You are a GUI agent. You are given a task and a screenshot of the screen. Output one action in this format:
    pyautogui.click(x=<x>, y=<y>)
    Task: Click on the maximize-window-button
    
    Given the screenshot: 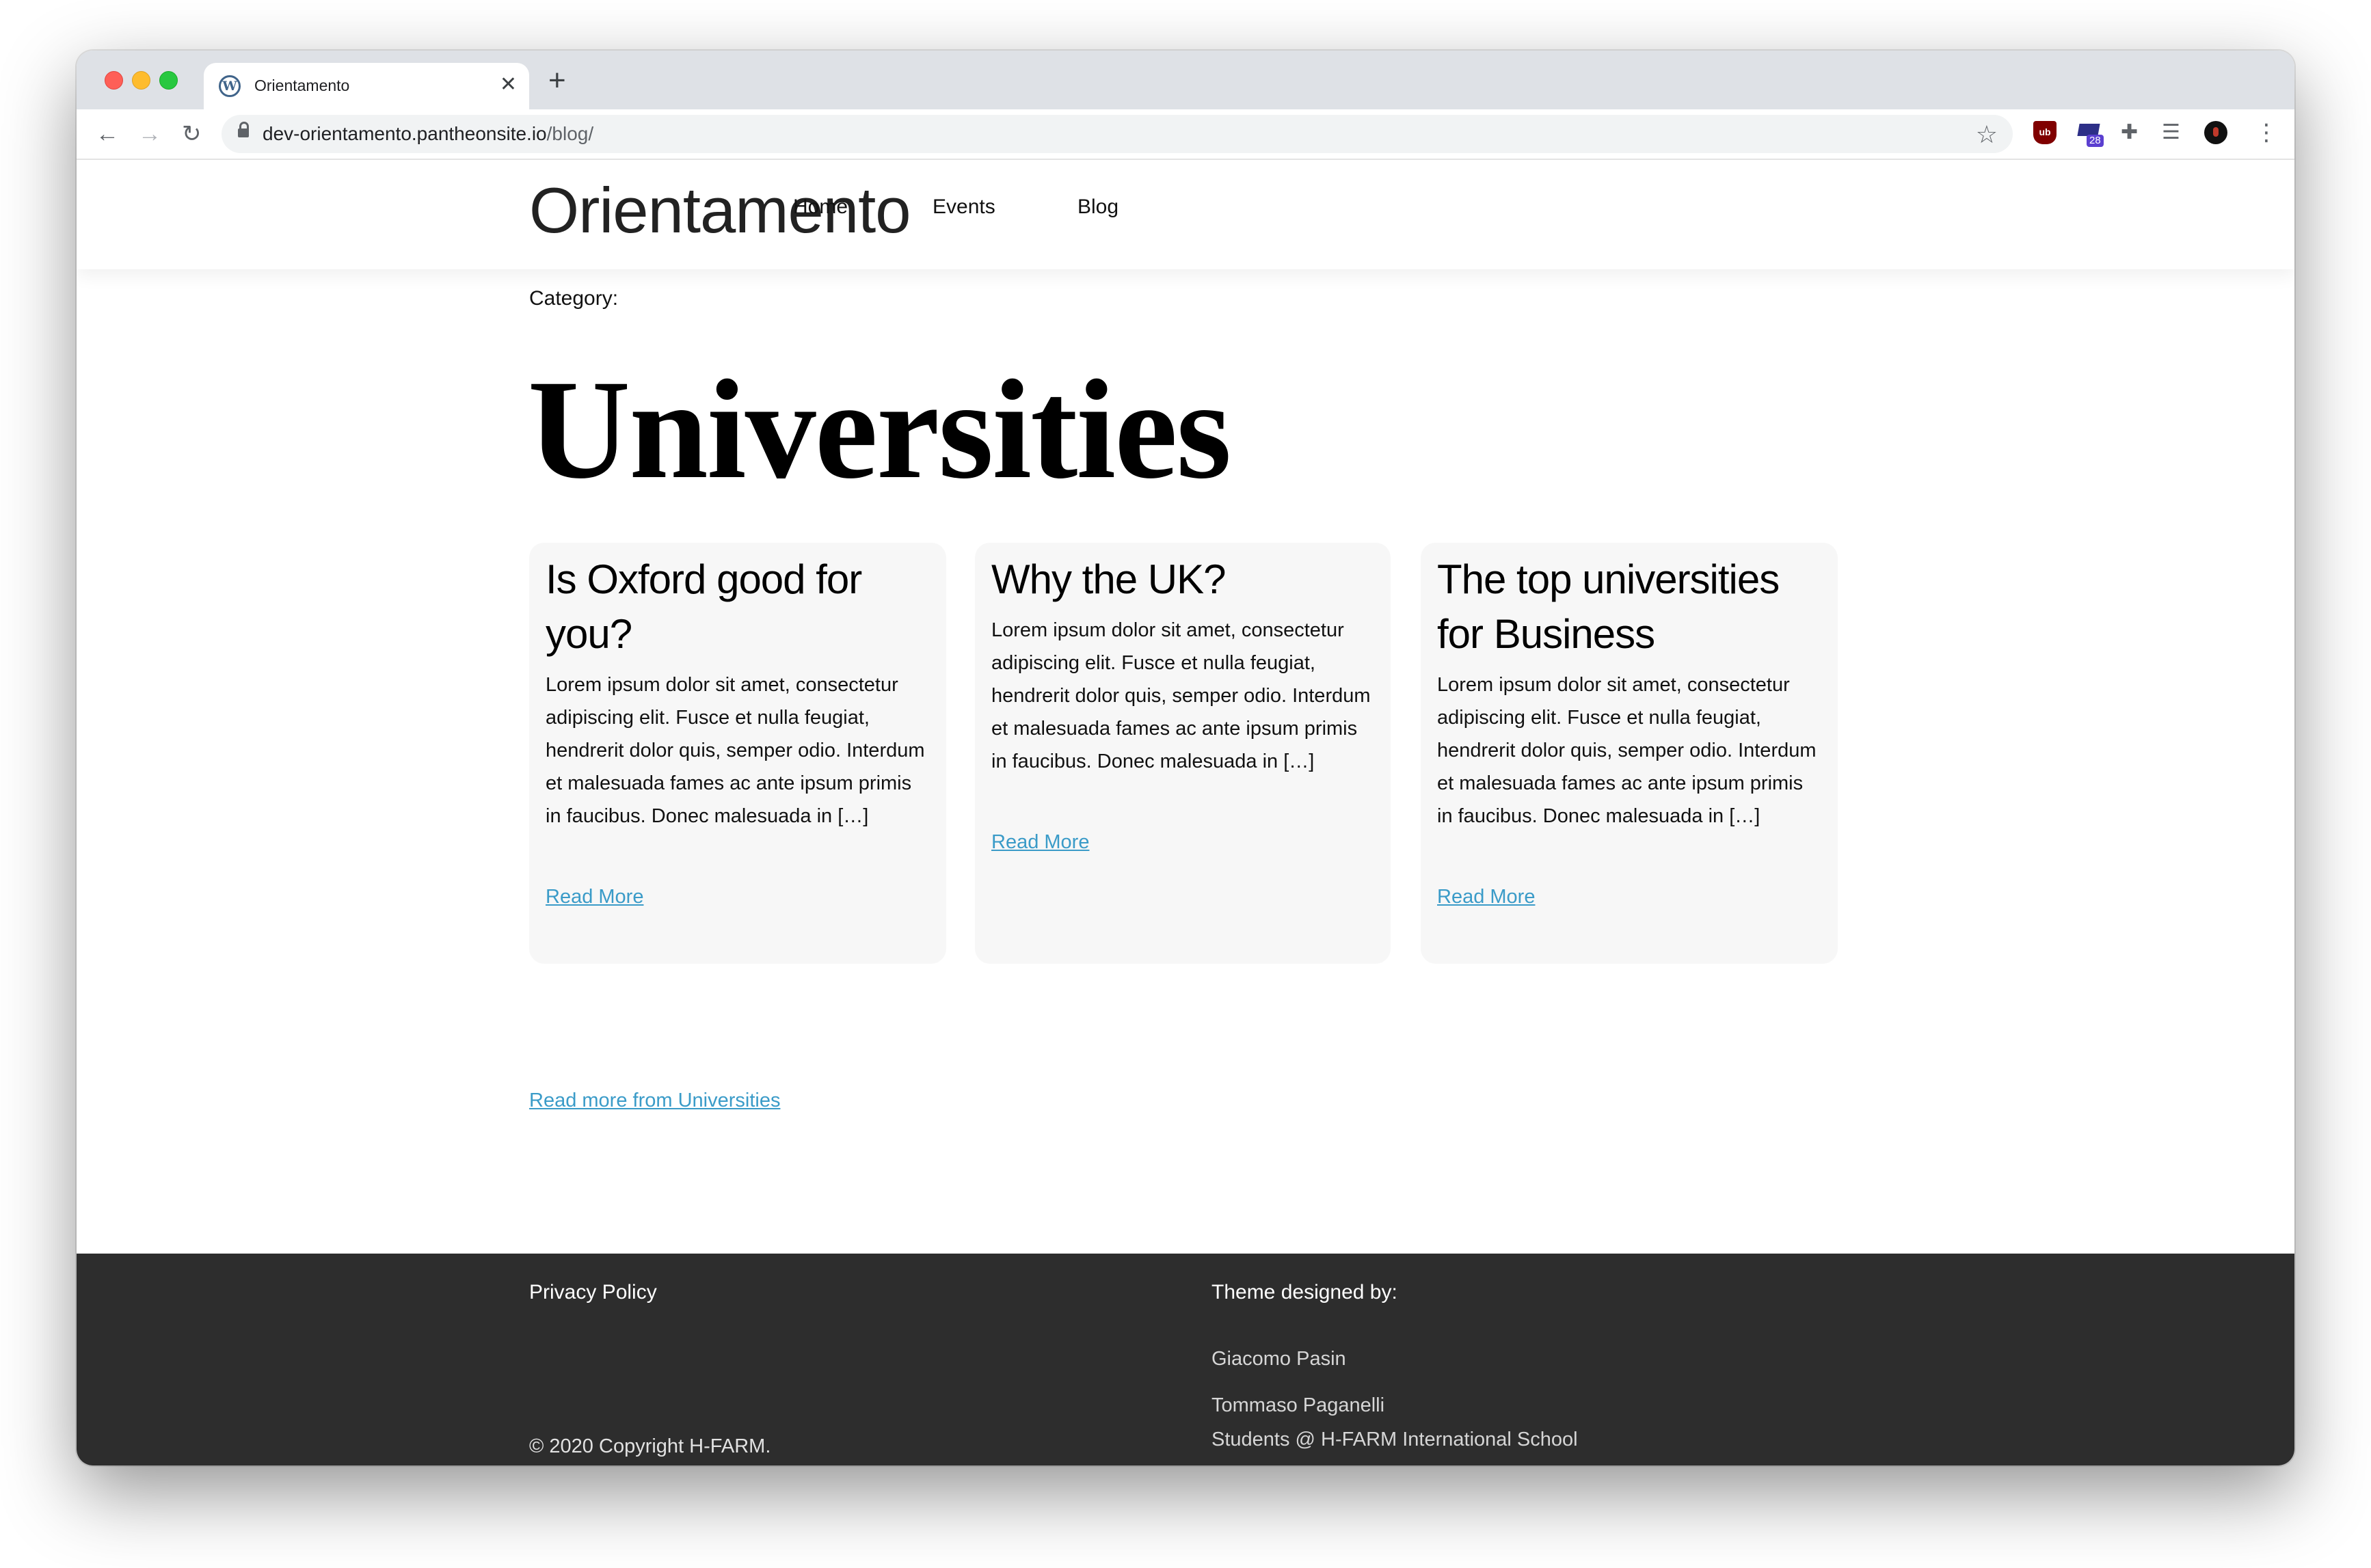 What is the action you would take?
    pyautogui.click(x=168, y=80)
    